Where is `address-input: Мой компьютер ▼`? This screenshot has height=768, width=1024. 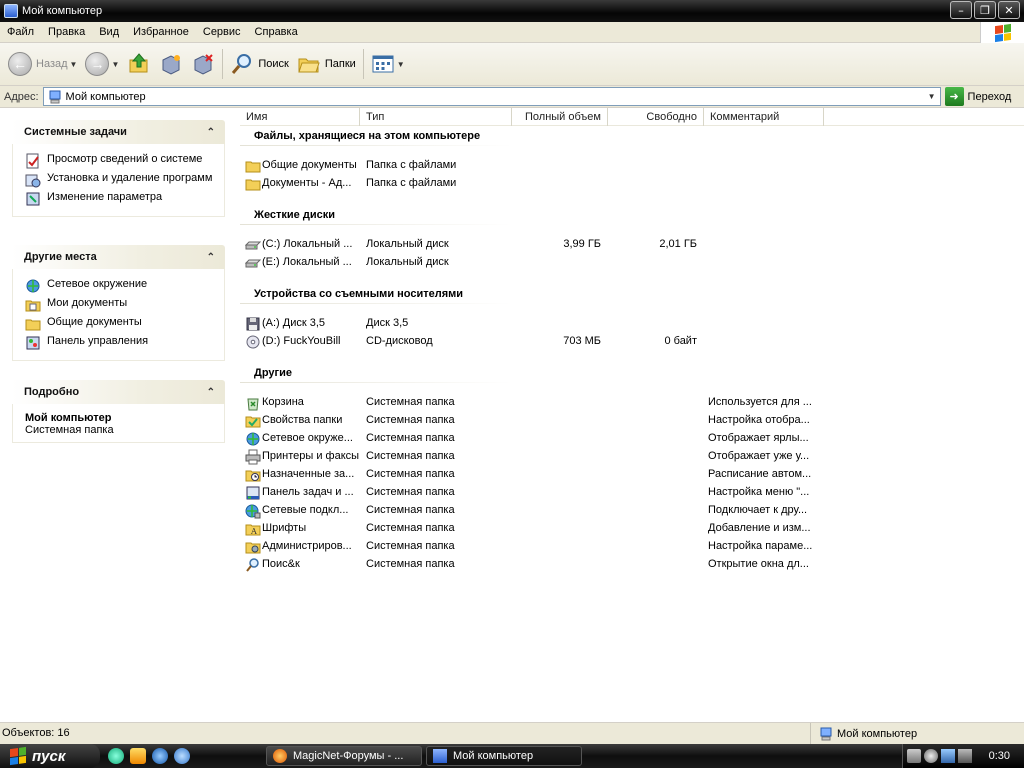 address-input: Мой компьютер ▼ is located at coordinates (491, 96).